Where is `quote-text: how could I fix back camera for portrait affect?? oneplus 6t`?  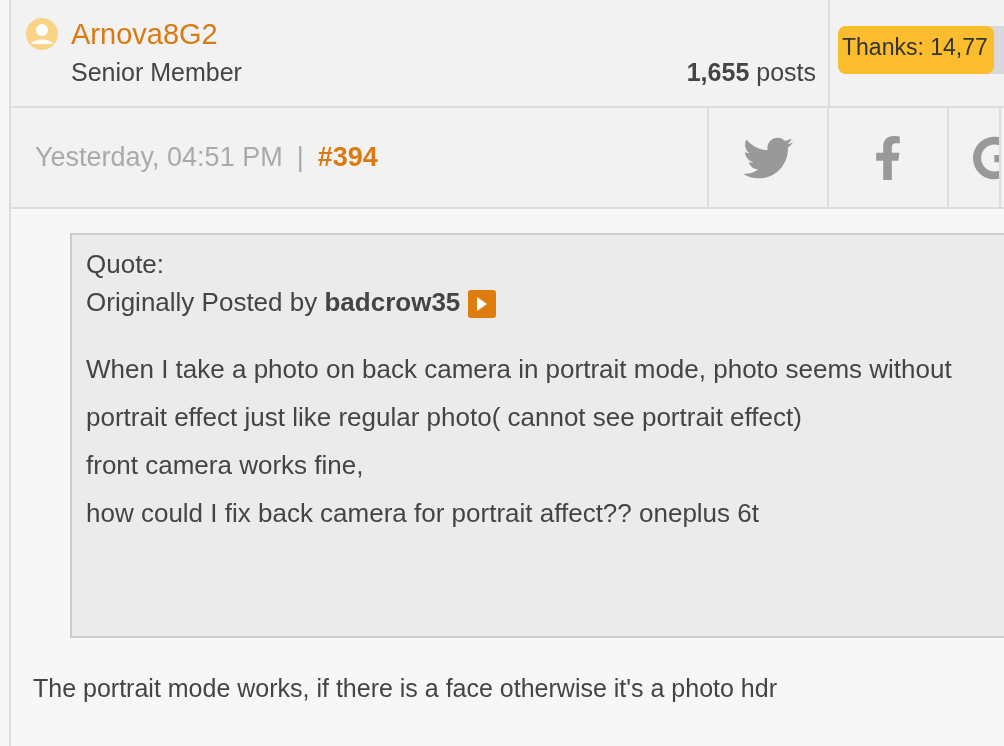 quote-text: how could I fix back camera for portrait affect?? oneplus 6t is located at coordinates (423, 513).